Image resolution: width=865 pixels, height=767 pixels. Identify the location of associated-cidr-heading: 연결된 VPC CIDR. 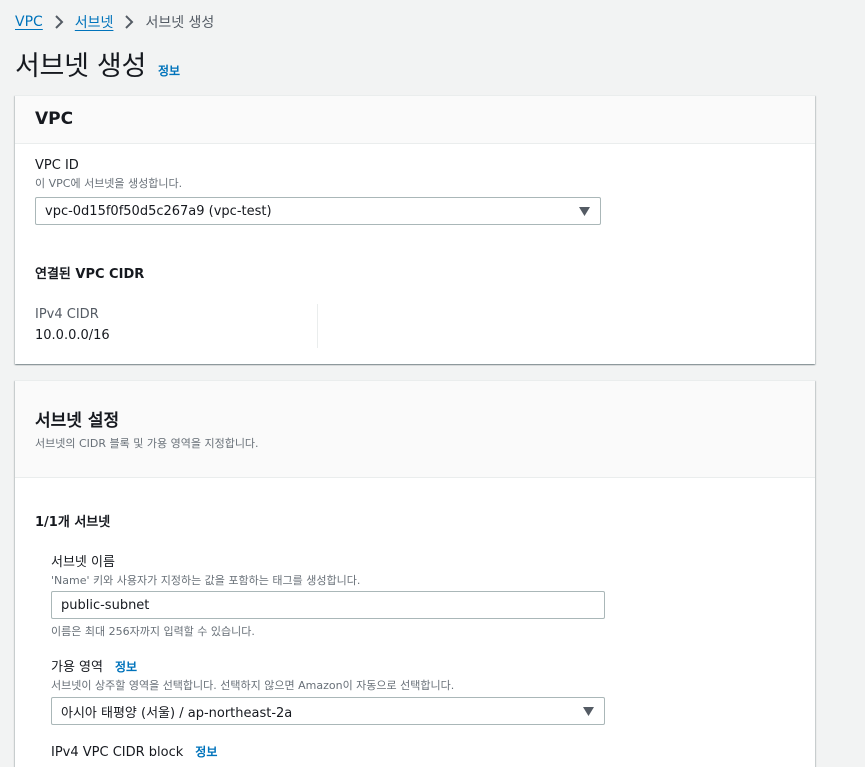
(90, 274).